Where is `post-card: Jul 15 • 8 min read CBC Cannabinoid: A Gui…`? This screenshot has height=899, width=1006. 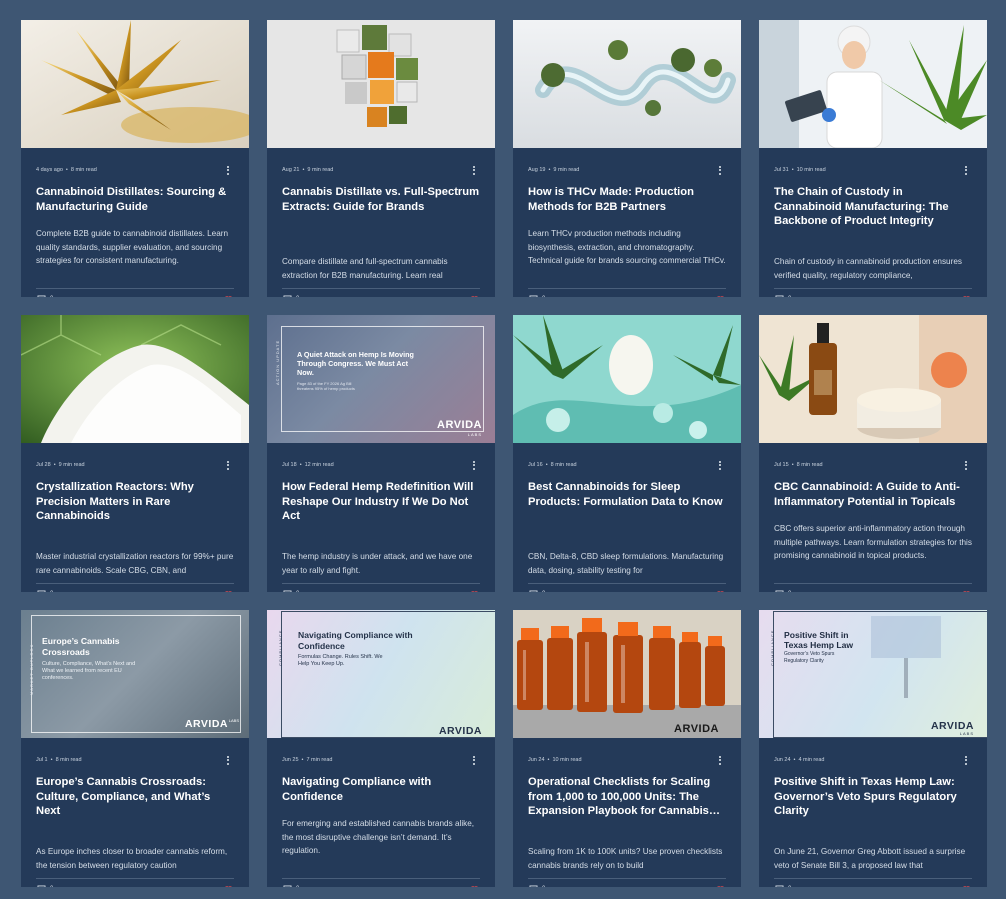 post-card: Jul 15 • 8 min read CBC Cannabinoid: A Gui… is located at coordinates (873, 453).